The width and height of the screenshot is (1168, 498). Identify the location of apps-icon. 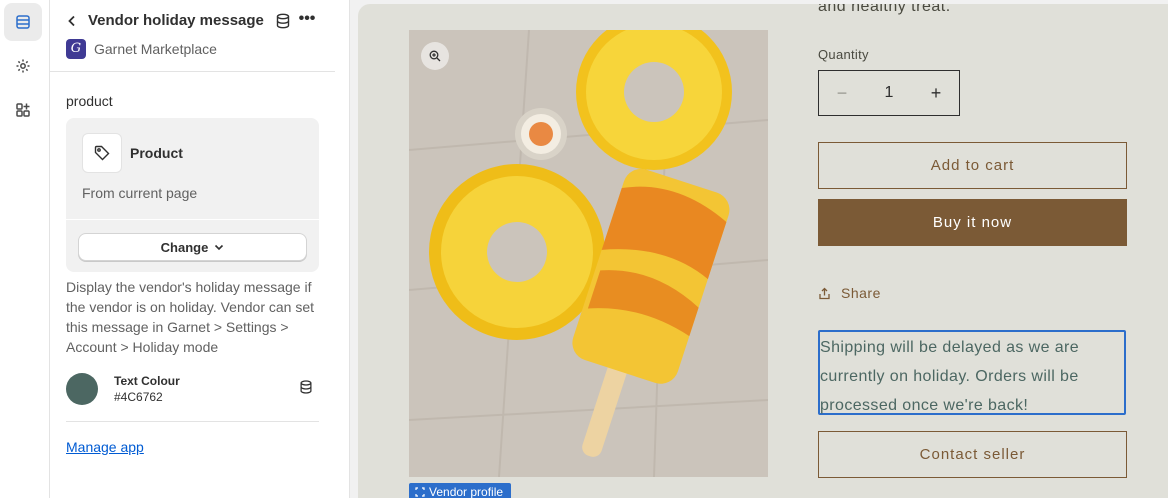
(23, 110).